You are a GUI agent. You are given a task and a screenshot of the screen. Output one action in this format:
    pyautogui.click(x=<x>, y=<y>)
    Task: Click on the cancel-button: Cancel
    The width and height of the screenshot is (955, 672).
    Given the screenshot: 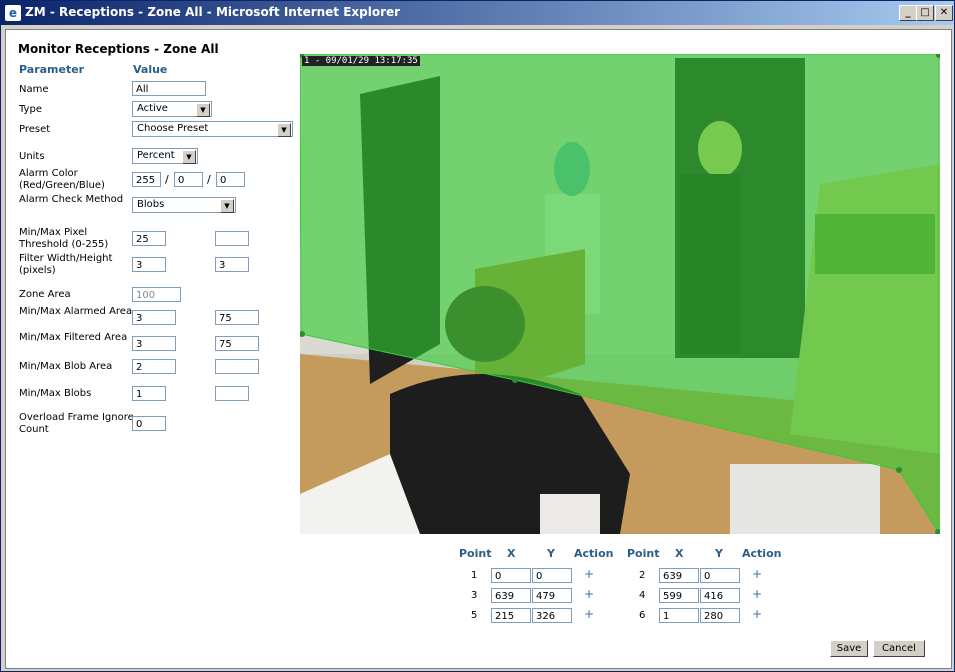 What is the action you would take?
    pyautogui.click(x=899, y=648)
    